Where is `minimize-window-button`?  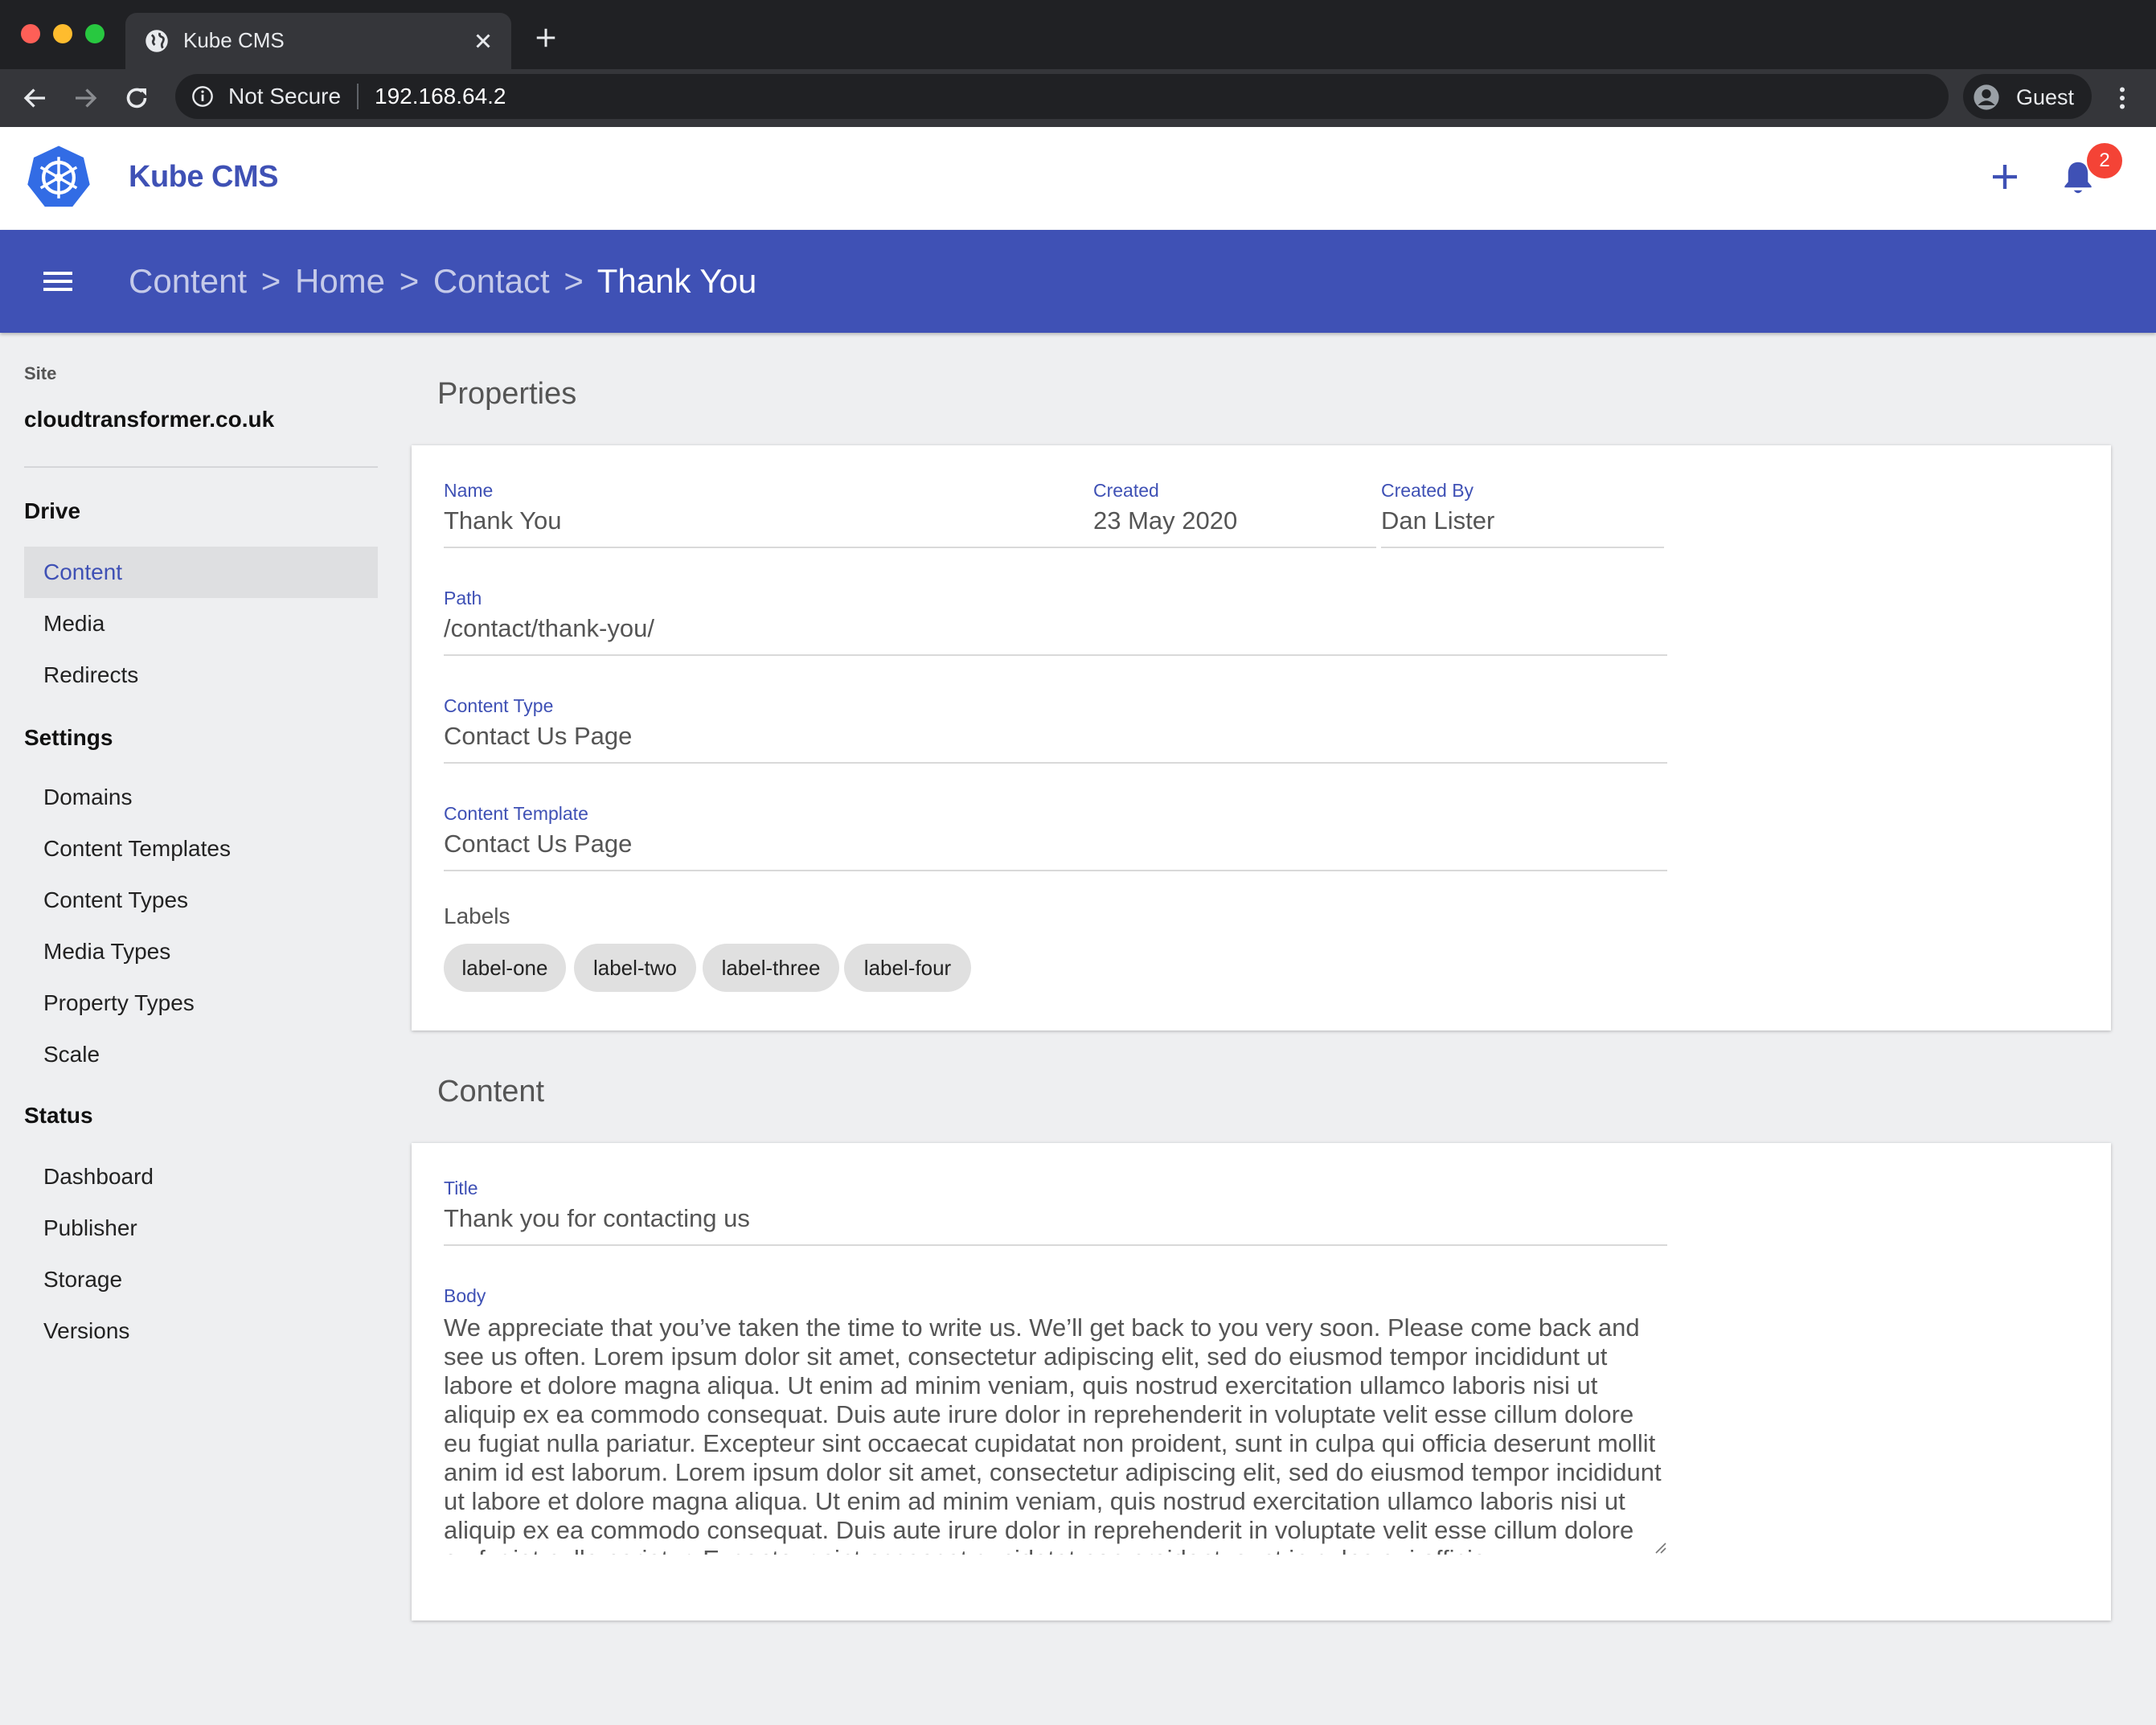 minimize-window-button is located at coordinates (62, 33).